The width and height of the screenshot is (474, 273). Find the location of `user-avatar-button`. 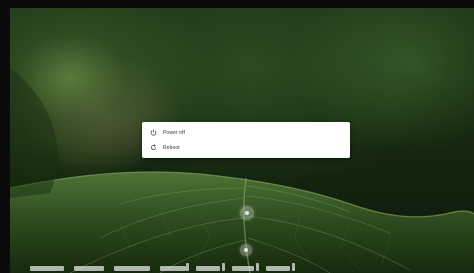

user-avatar-button is located at coordinates (247, 213).